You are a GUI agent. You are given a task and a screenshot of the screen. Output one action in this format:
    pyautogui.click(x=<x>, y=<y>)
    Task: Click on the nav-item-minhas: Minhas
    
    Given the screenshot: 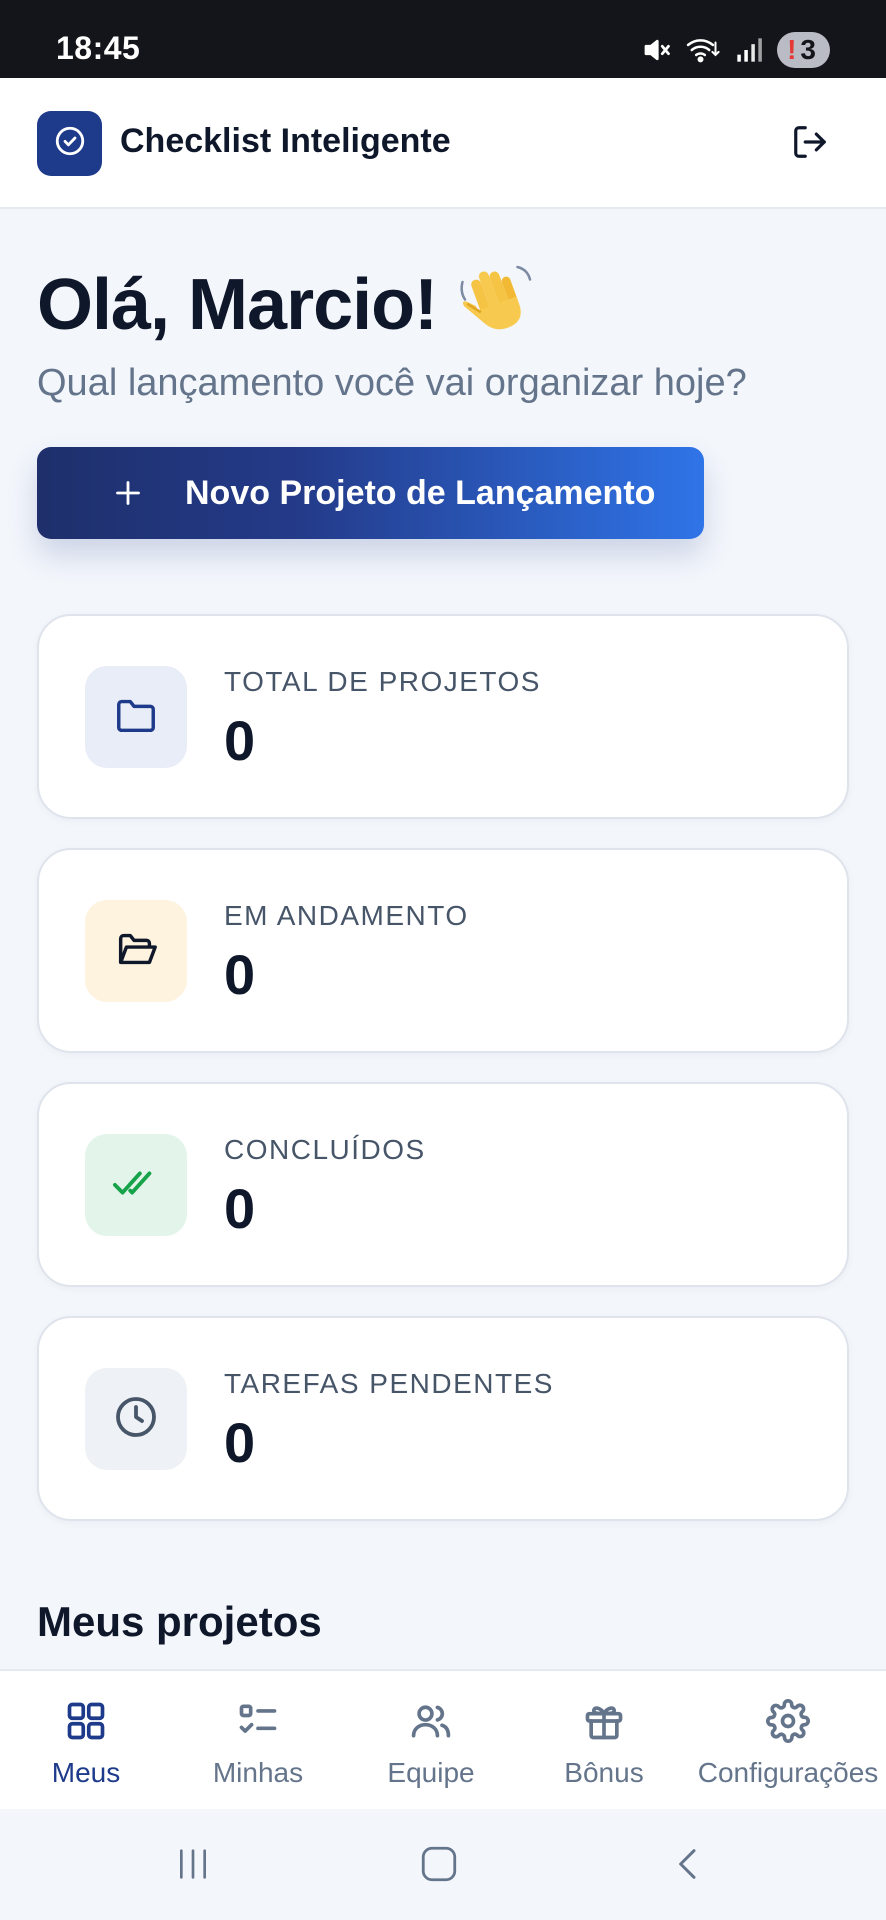 What is the action you would take?
    pyautogui.click(x=258, y=1741)
    